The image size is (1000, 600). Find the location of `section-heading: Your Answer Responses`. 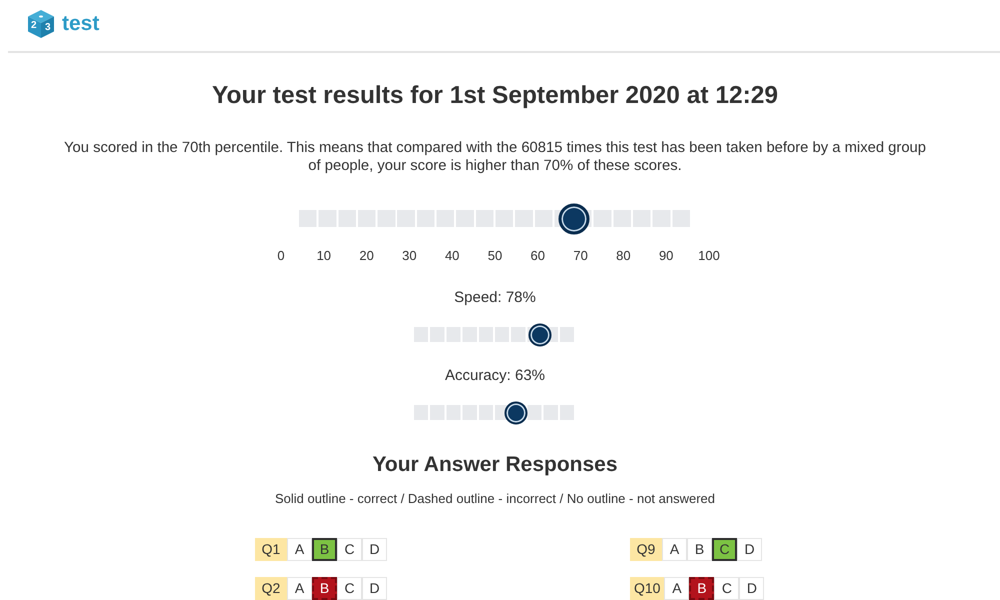

section-heading: Your Answer Responses is located at coordinates (495, 465).